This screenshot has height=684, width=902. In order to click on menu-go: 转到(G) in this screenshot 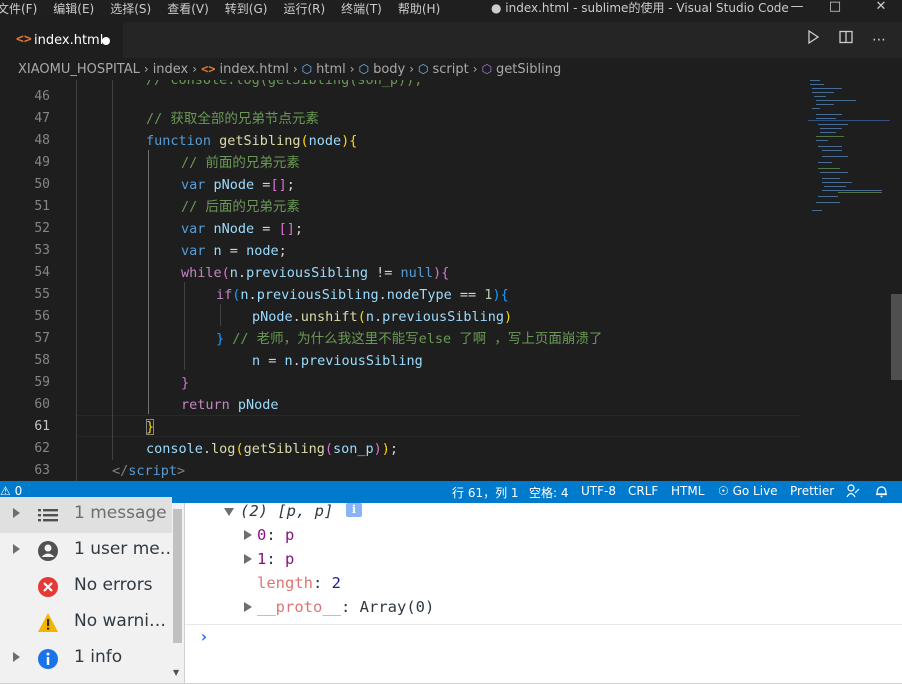, I will do `click(249, 9)`.